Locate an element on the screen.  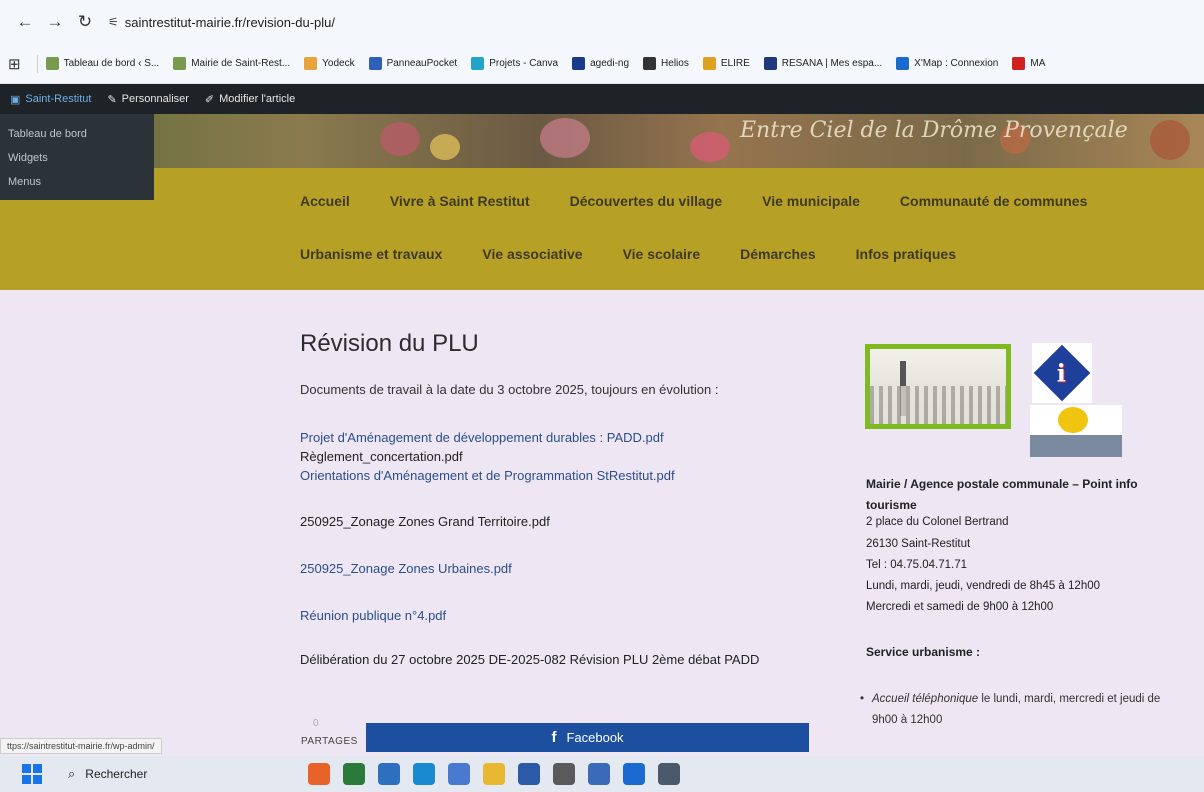
bookmark-label: Helios is located at coordinates (675, 63).